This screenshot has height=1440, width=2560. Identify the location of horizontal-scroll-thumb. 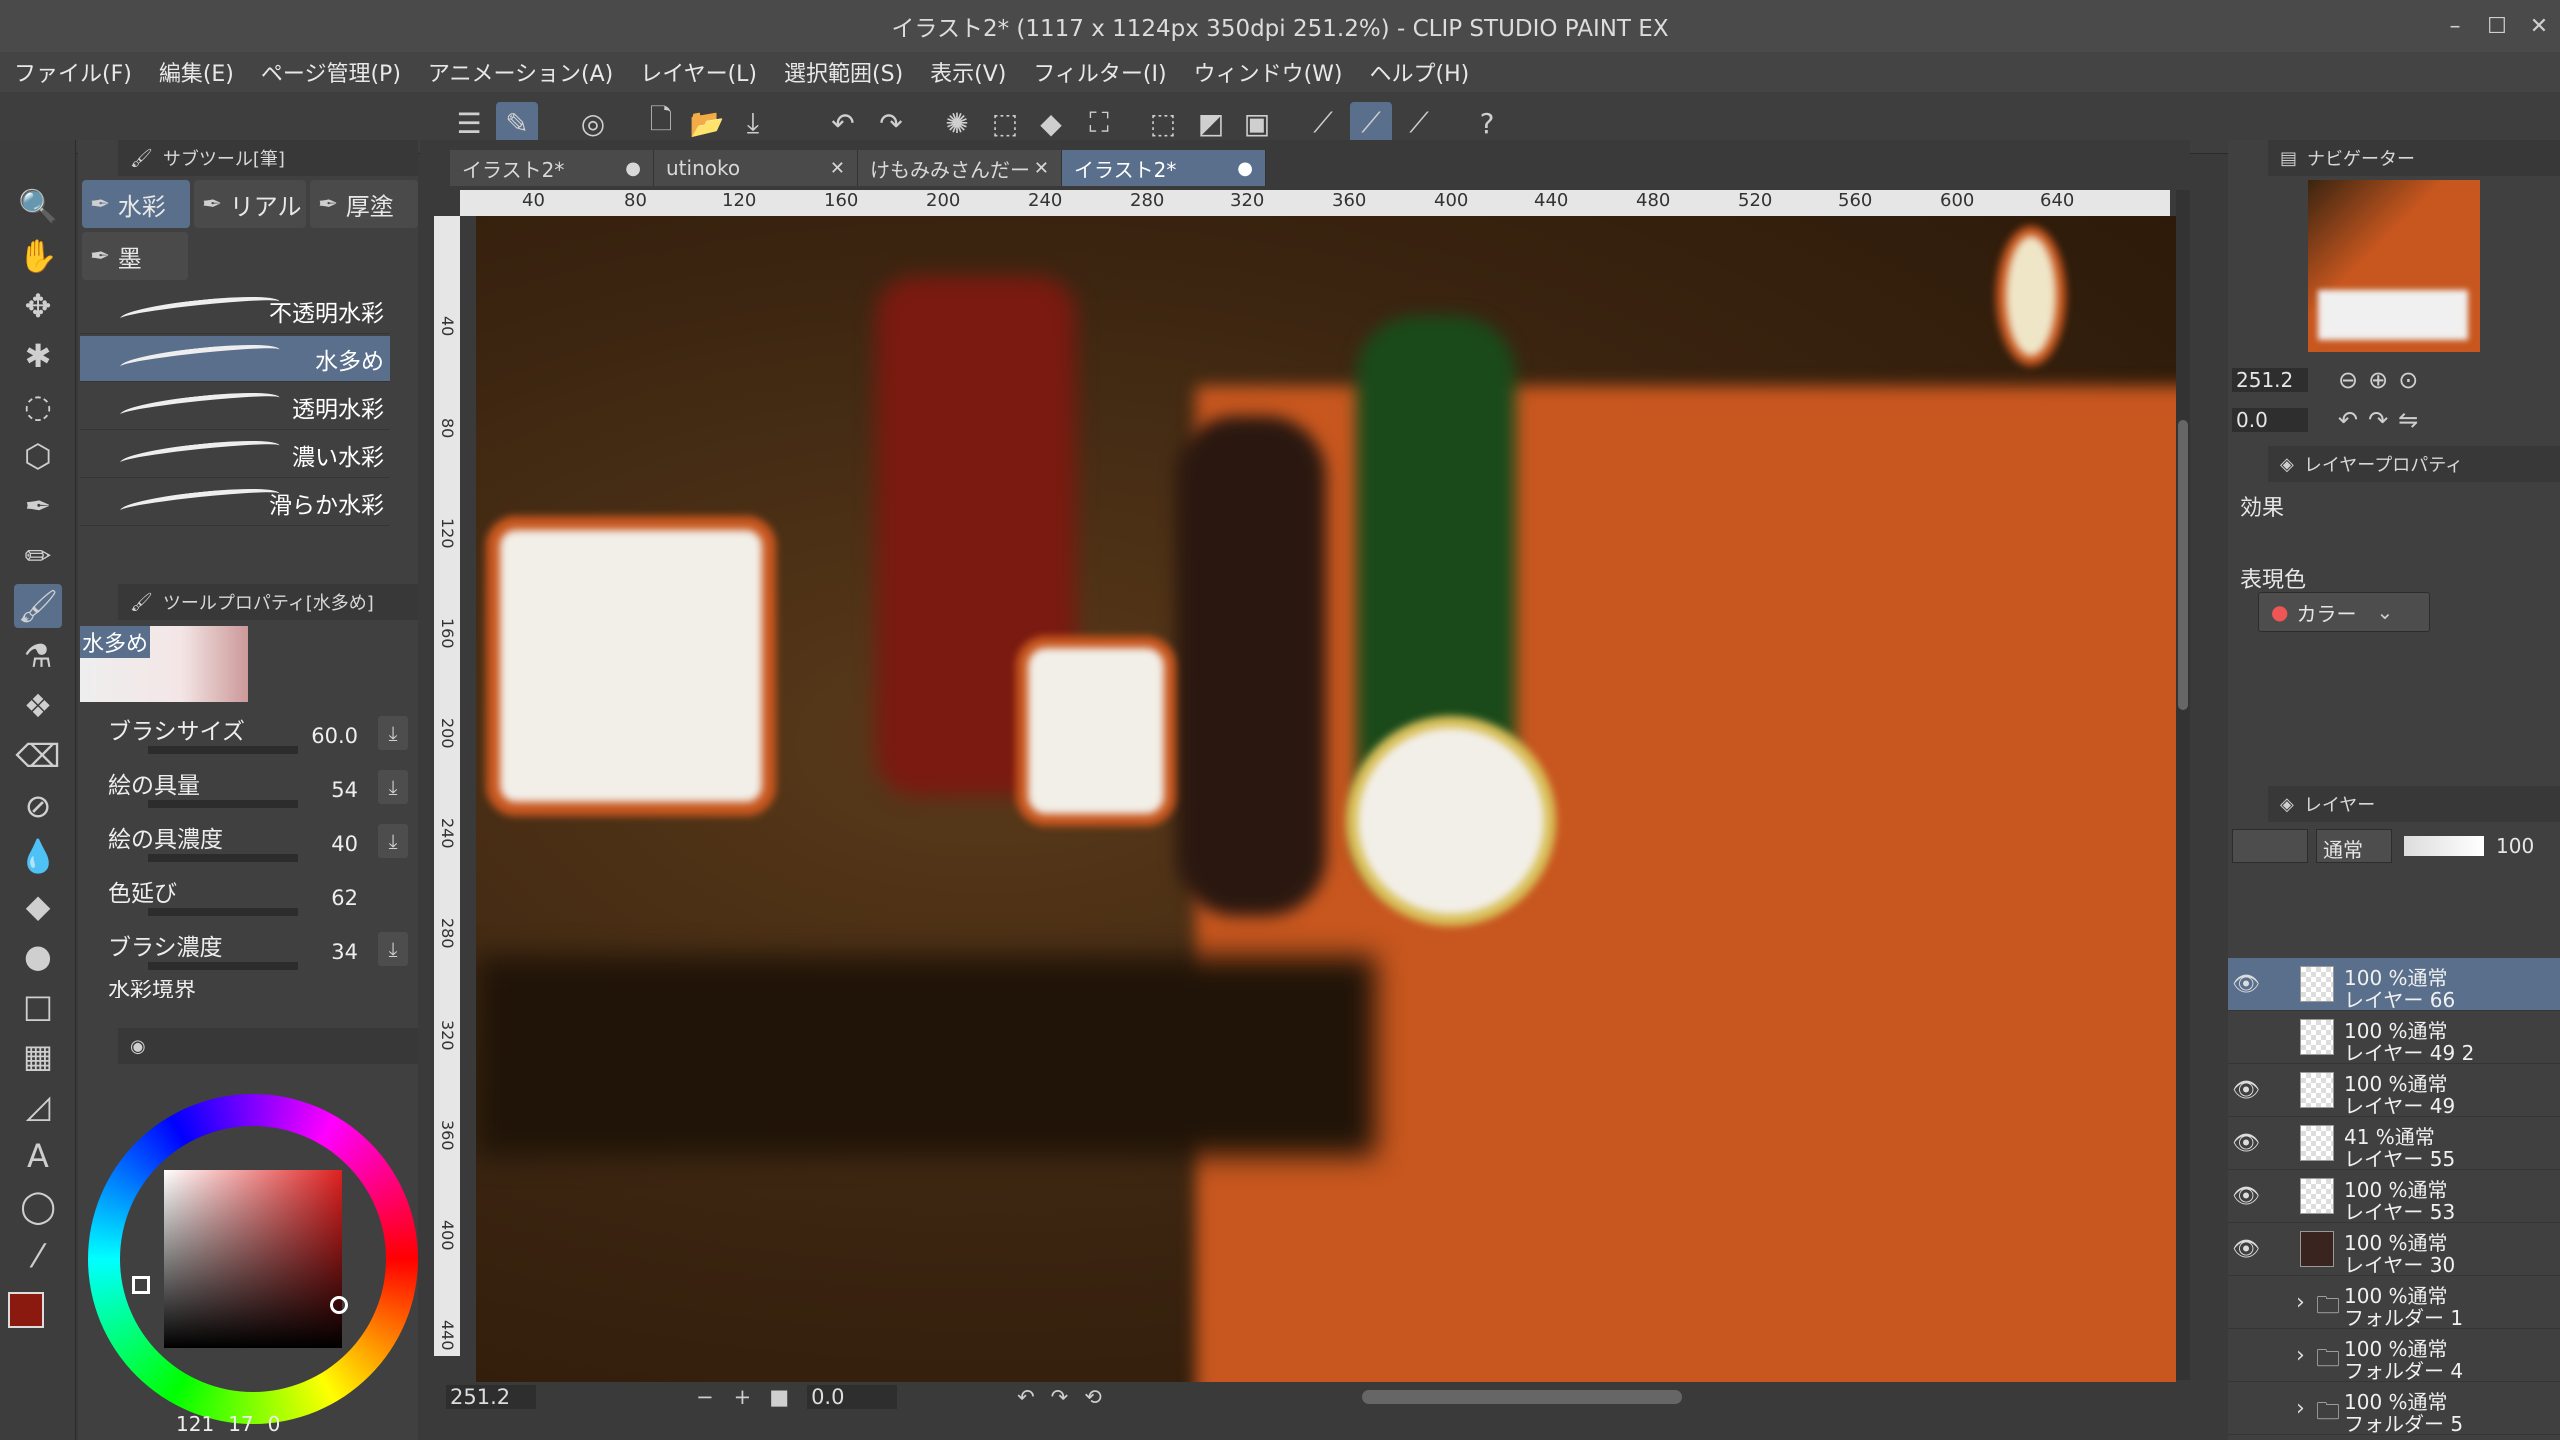
(1521, 1397).